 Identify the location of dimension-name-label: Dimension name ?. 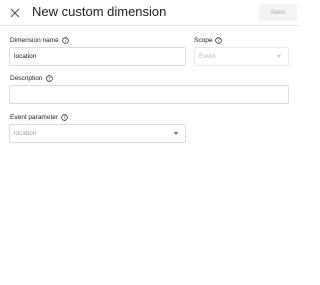
(39, 40).